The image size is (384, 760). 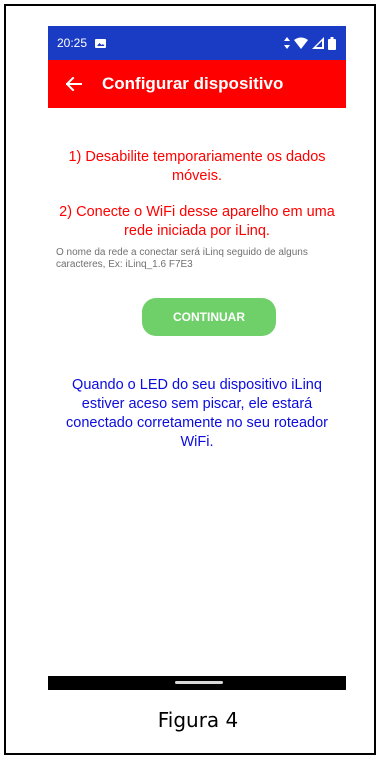 What do you see at coordinates (318, 43) in the screenshot?
I see `signal-icon` at bounding box center [318, 43].